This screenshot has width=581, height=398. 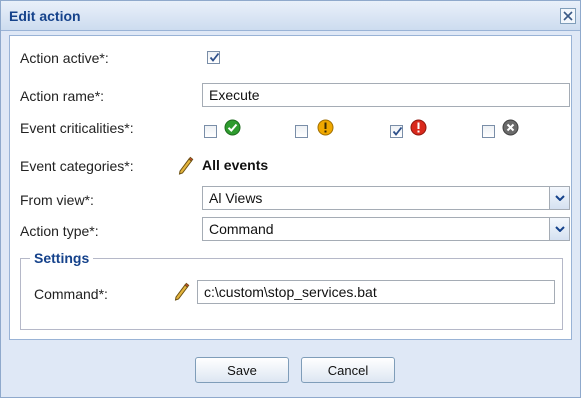 I want to click on event-categories-value: All events, so click(x=235, y=165).